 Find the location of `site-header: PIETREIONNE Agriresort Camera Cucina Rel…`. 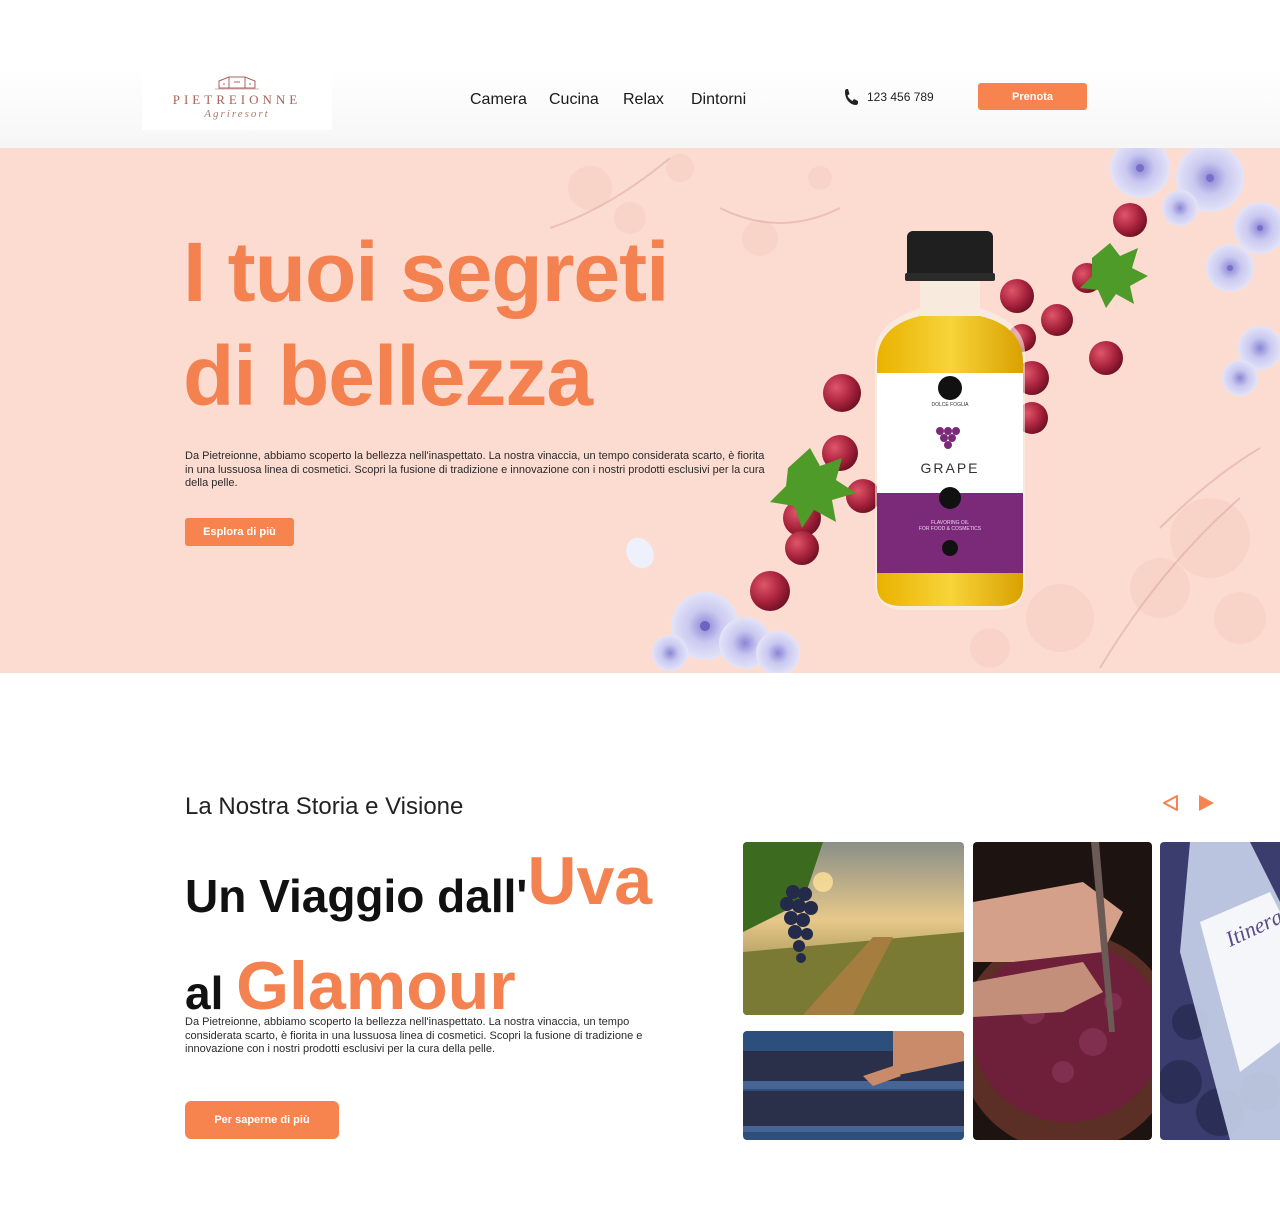

site-header: PIETREIONNE Agriresort Camera Cucina Rel… is located at coordinates (640, 74).